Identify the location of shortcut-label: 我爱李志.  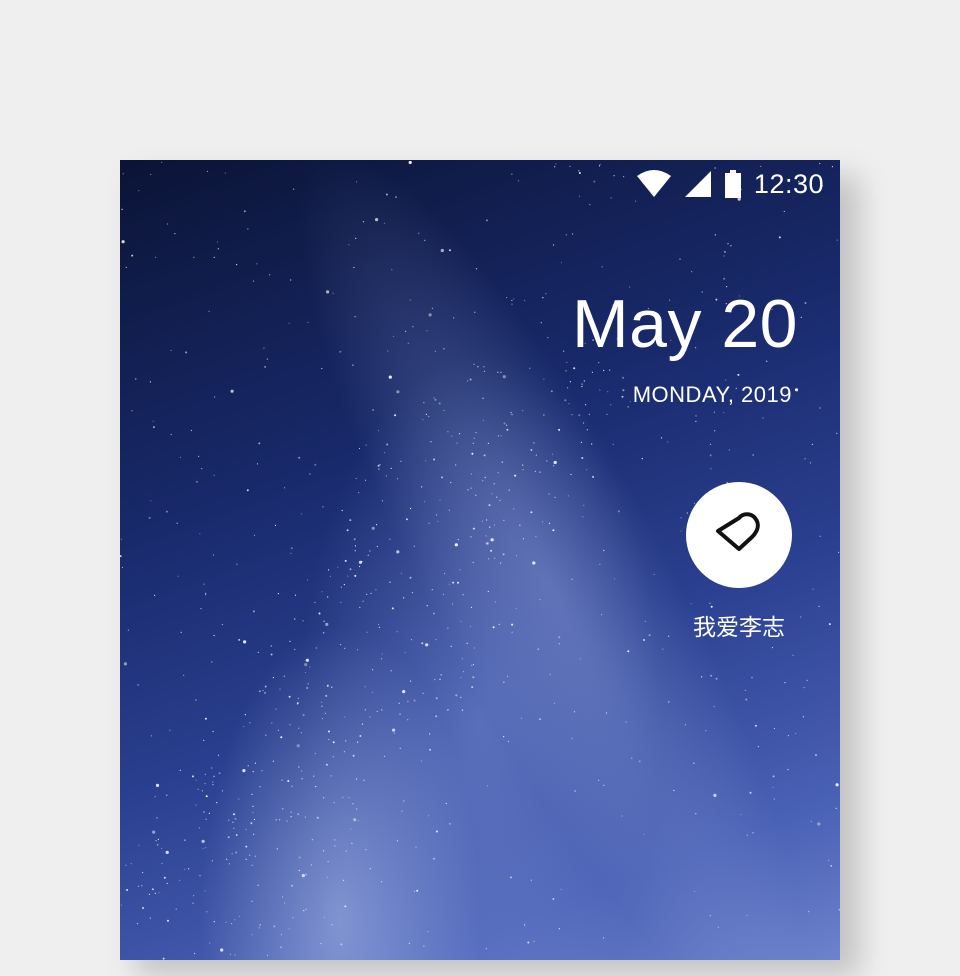
(739, 628).